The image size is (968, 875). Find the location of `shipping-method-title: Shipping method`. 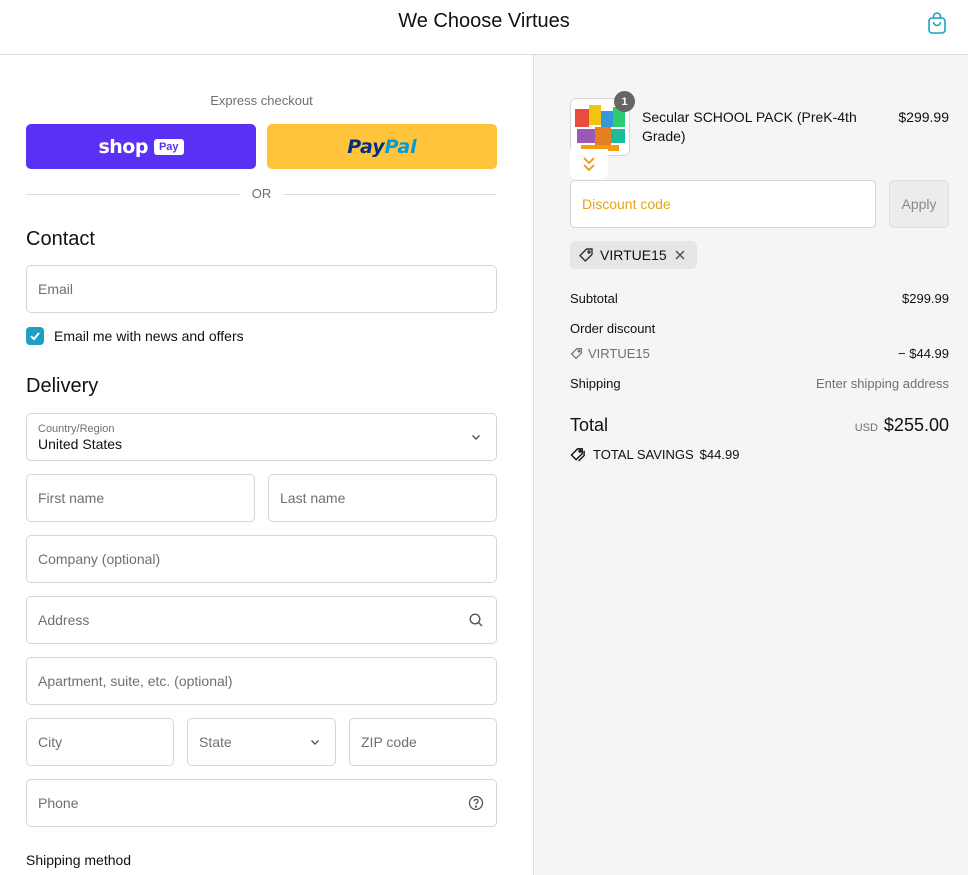

shipping-method-title: Shipping method is located at coordinates (79, 860).